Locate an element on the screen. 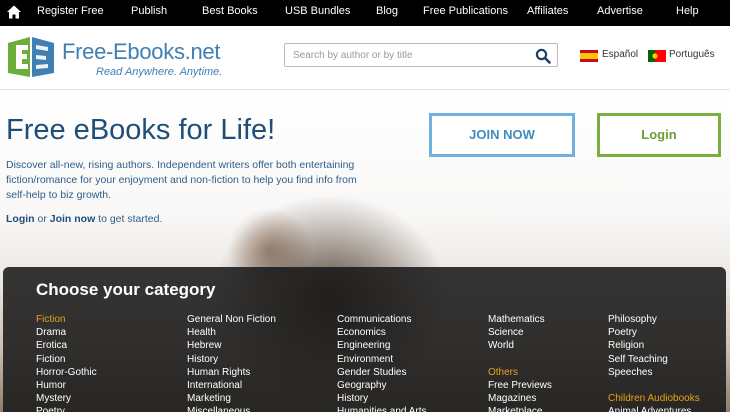 The image size is (730, 412). category-link: Science is located at coordinates (520, 332).